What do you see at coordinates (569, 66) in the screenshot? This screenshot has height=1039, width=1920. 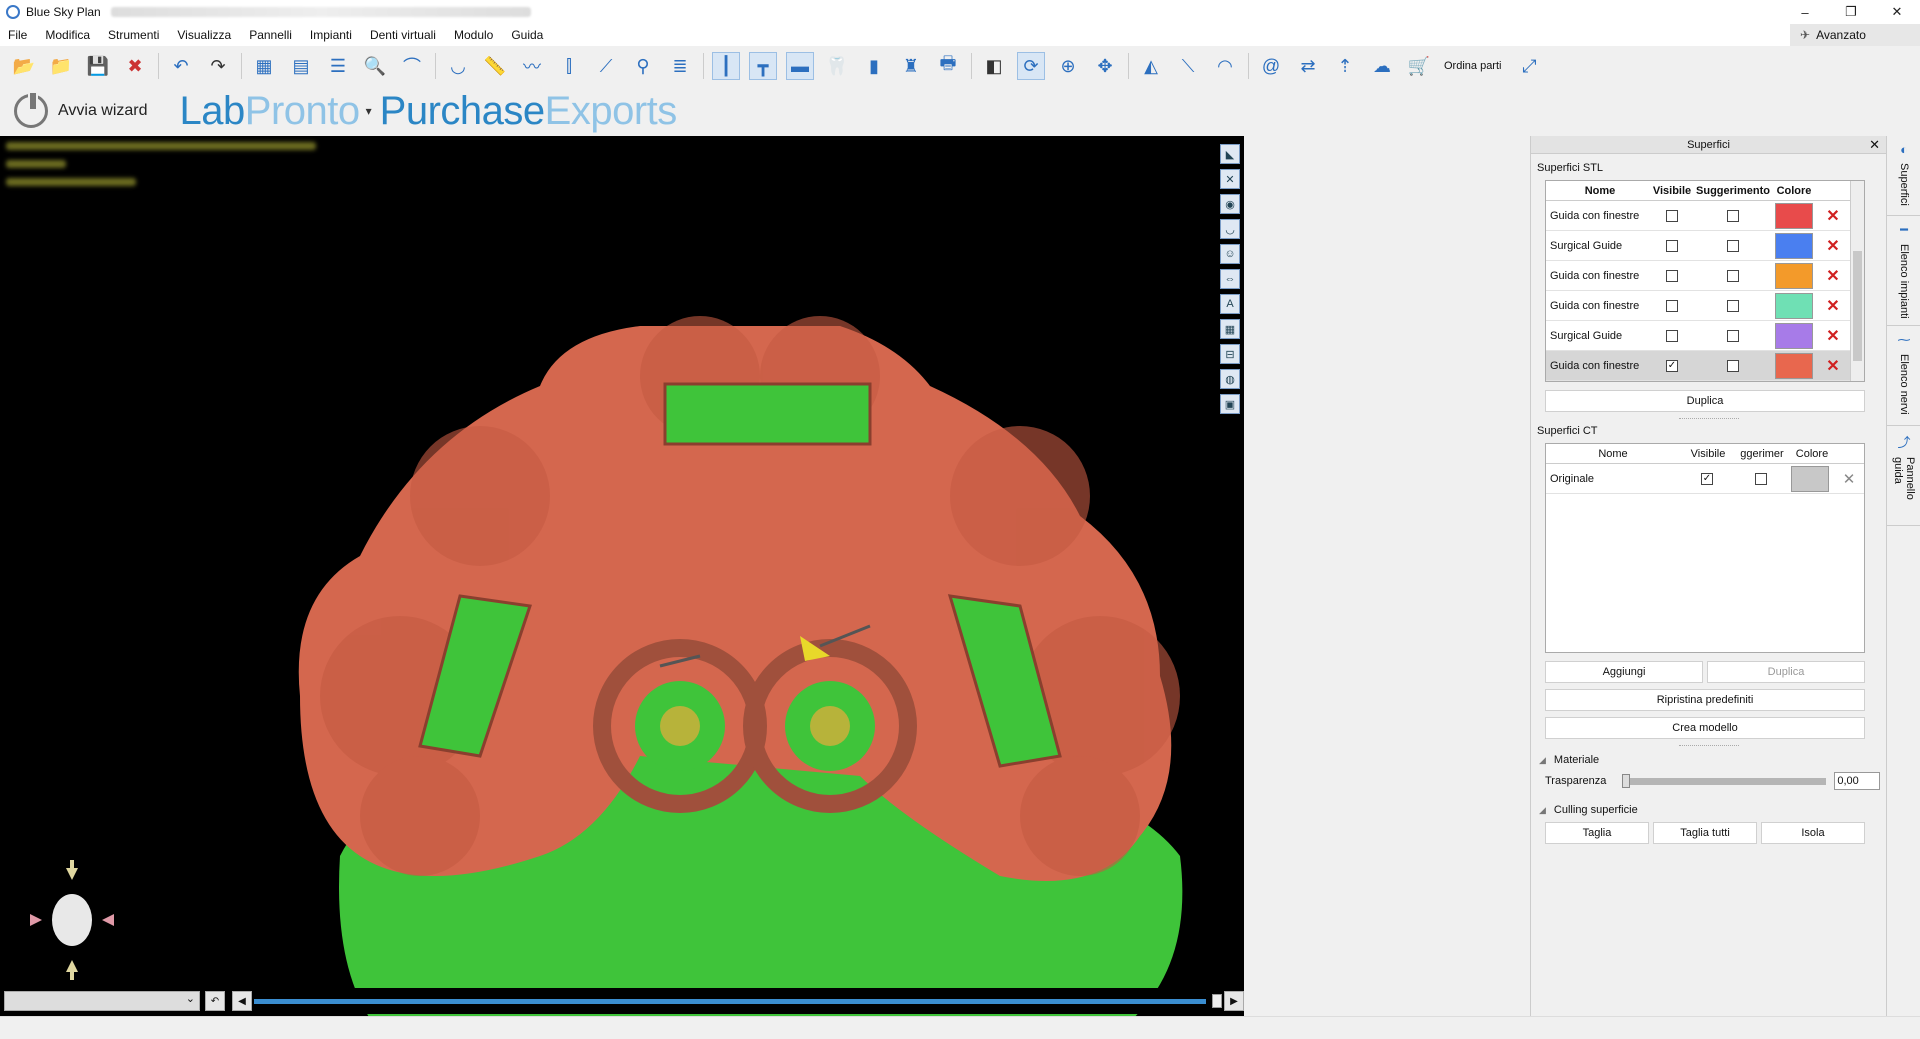 I see `implant-icon: ⫿` at bounding box center [569, 66].